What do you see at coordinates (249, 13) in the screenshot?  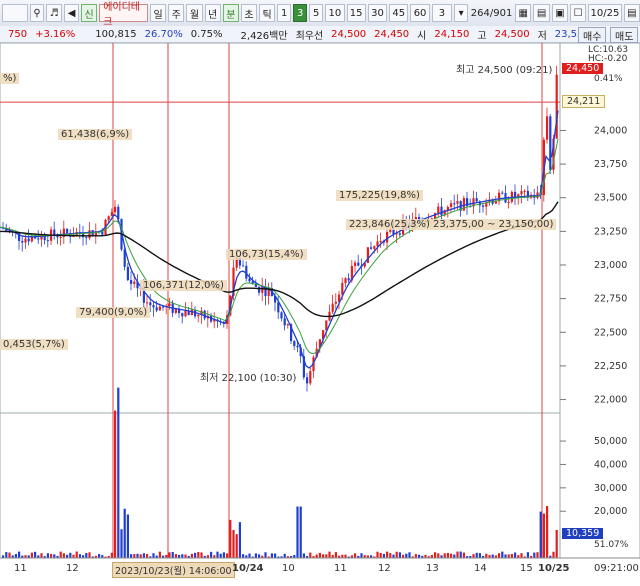 I see `period-second: 초` at bounding box center [249, 13].